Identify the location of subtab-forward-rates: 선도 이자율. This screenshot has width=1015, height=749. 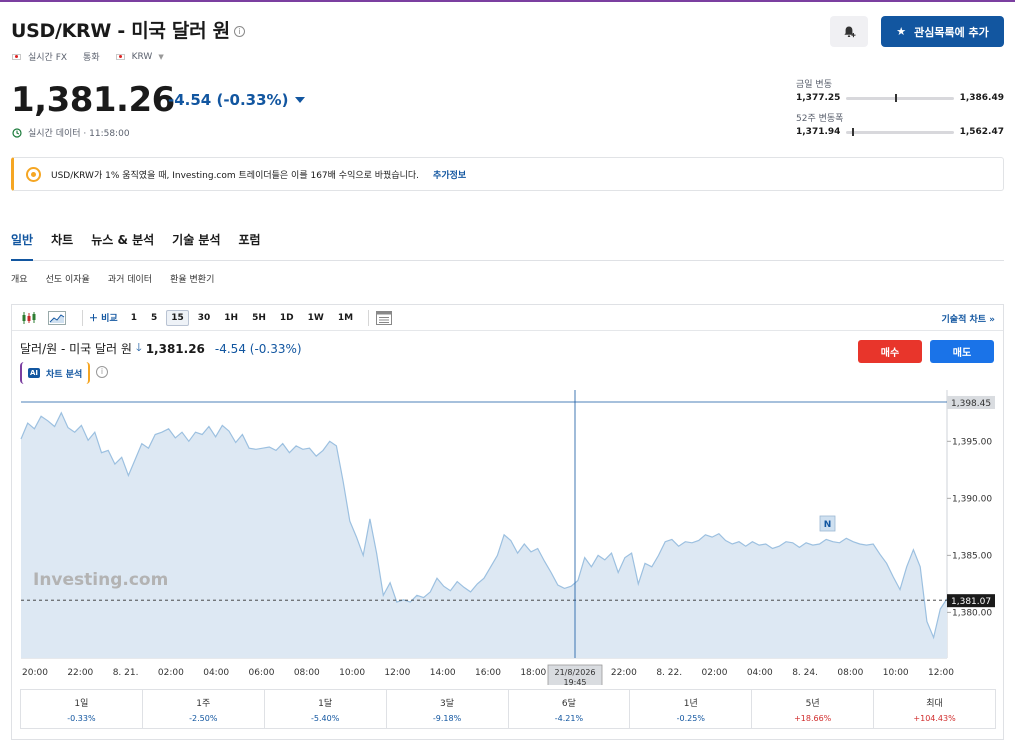
(68, 278).